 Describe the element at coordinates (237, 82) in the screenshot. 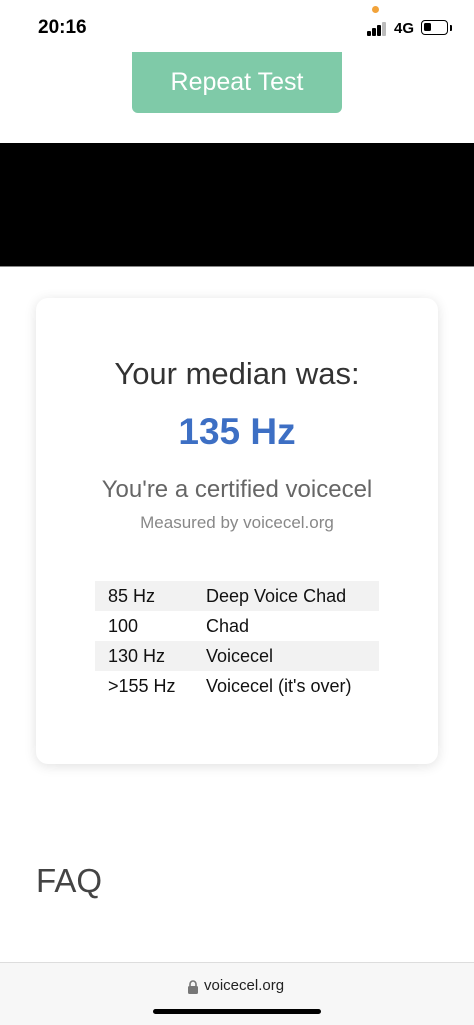

I see `repeat-test-button: Repeat Test` at that location.